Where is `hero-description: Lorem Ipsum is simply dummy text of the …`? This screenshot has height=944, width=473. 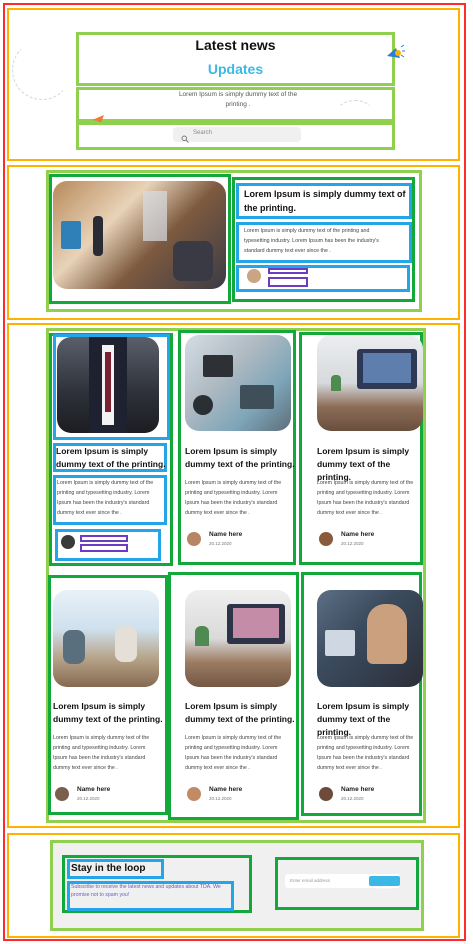 hero-description: Lorem Ipsum is simply dummy text of the … is located at coordinates (238, 99).